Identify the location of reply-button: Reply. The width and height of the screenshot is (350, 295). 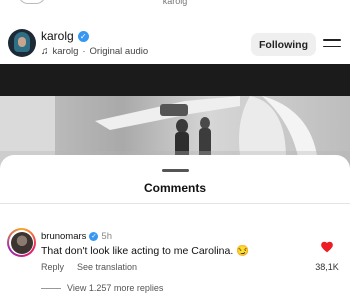
(52, 267).